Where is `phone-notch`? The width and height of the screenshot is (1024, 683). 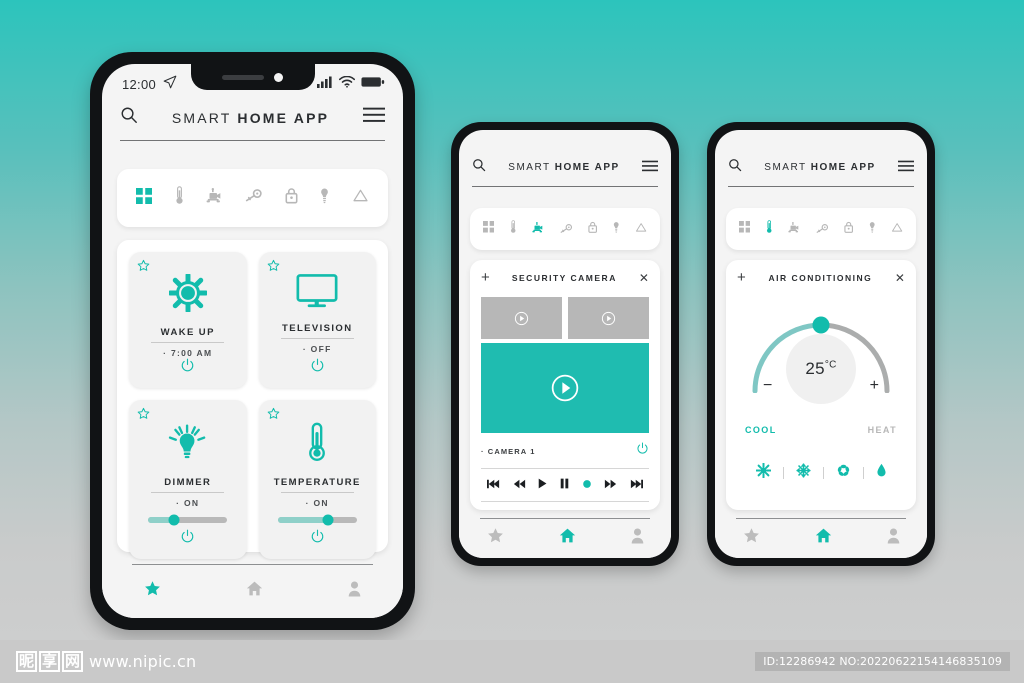 phone-notch is located at coordinates (252, 77).